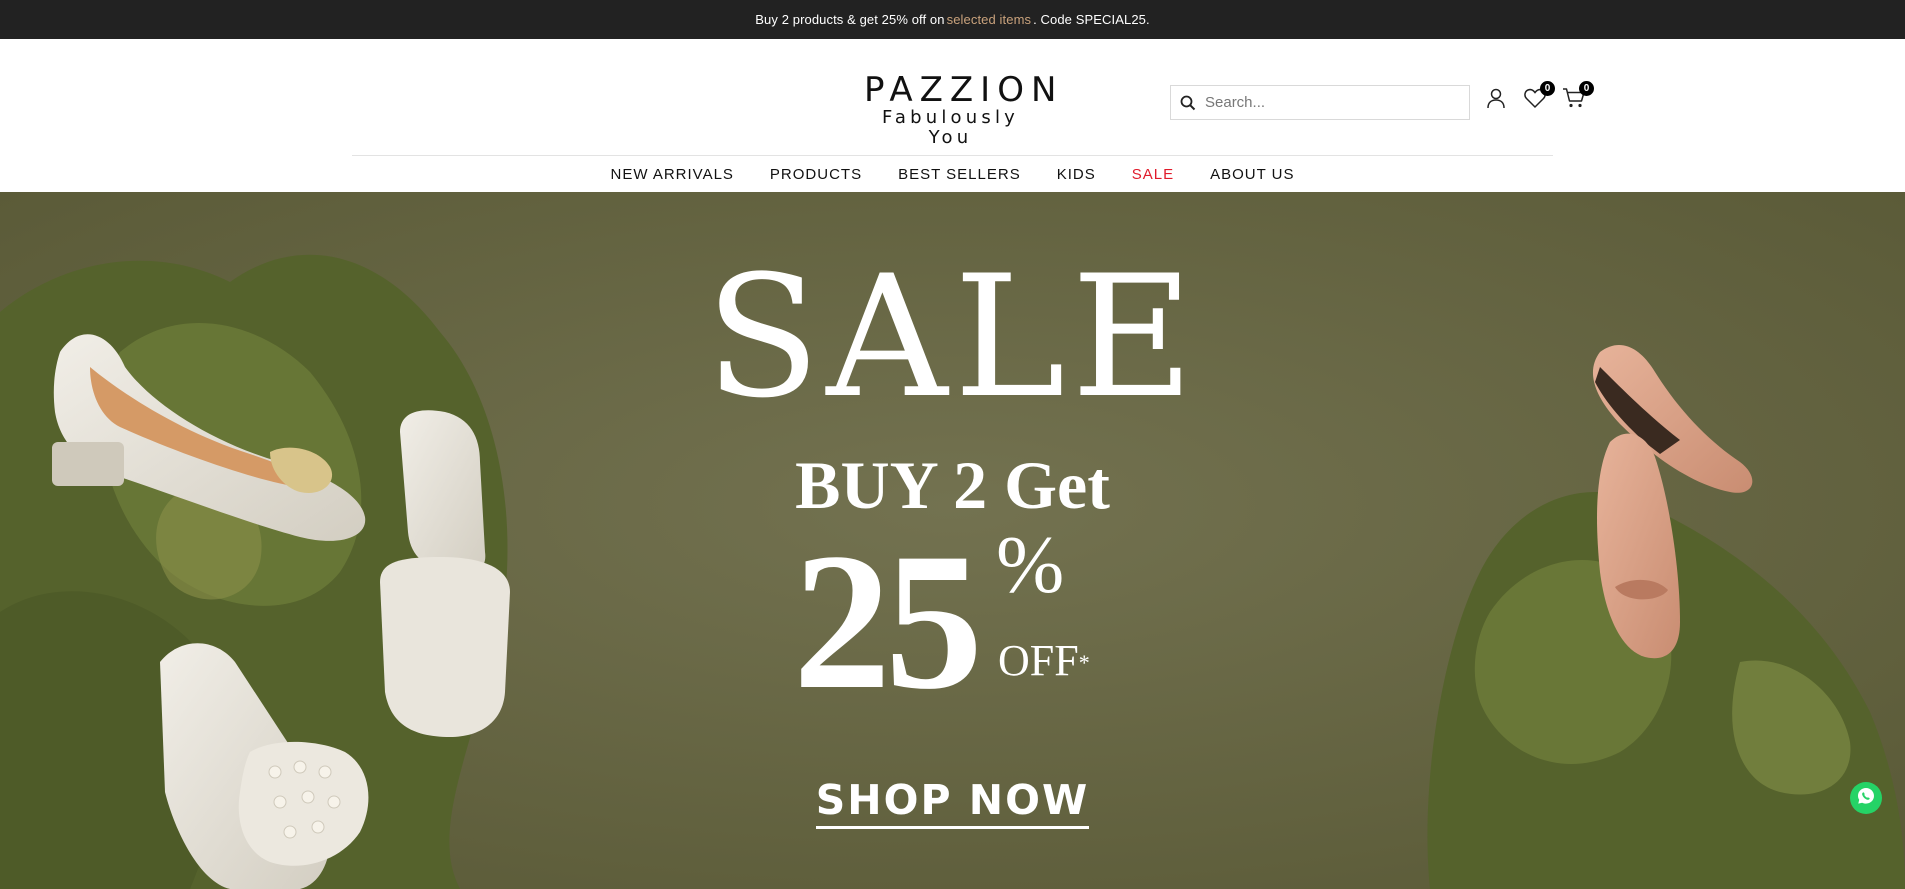 The image size is (1905, 889). What do you see at coordinates (952, 485) in the screenshot?
I see `hero-offer-line: BUY 2 Get` at bounding box center [952, 485].